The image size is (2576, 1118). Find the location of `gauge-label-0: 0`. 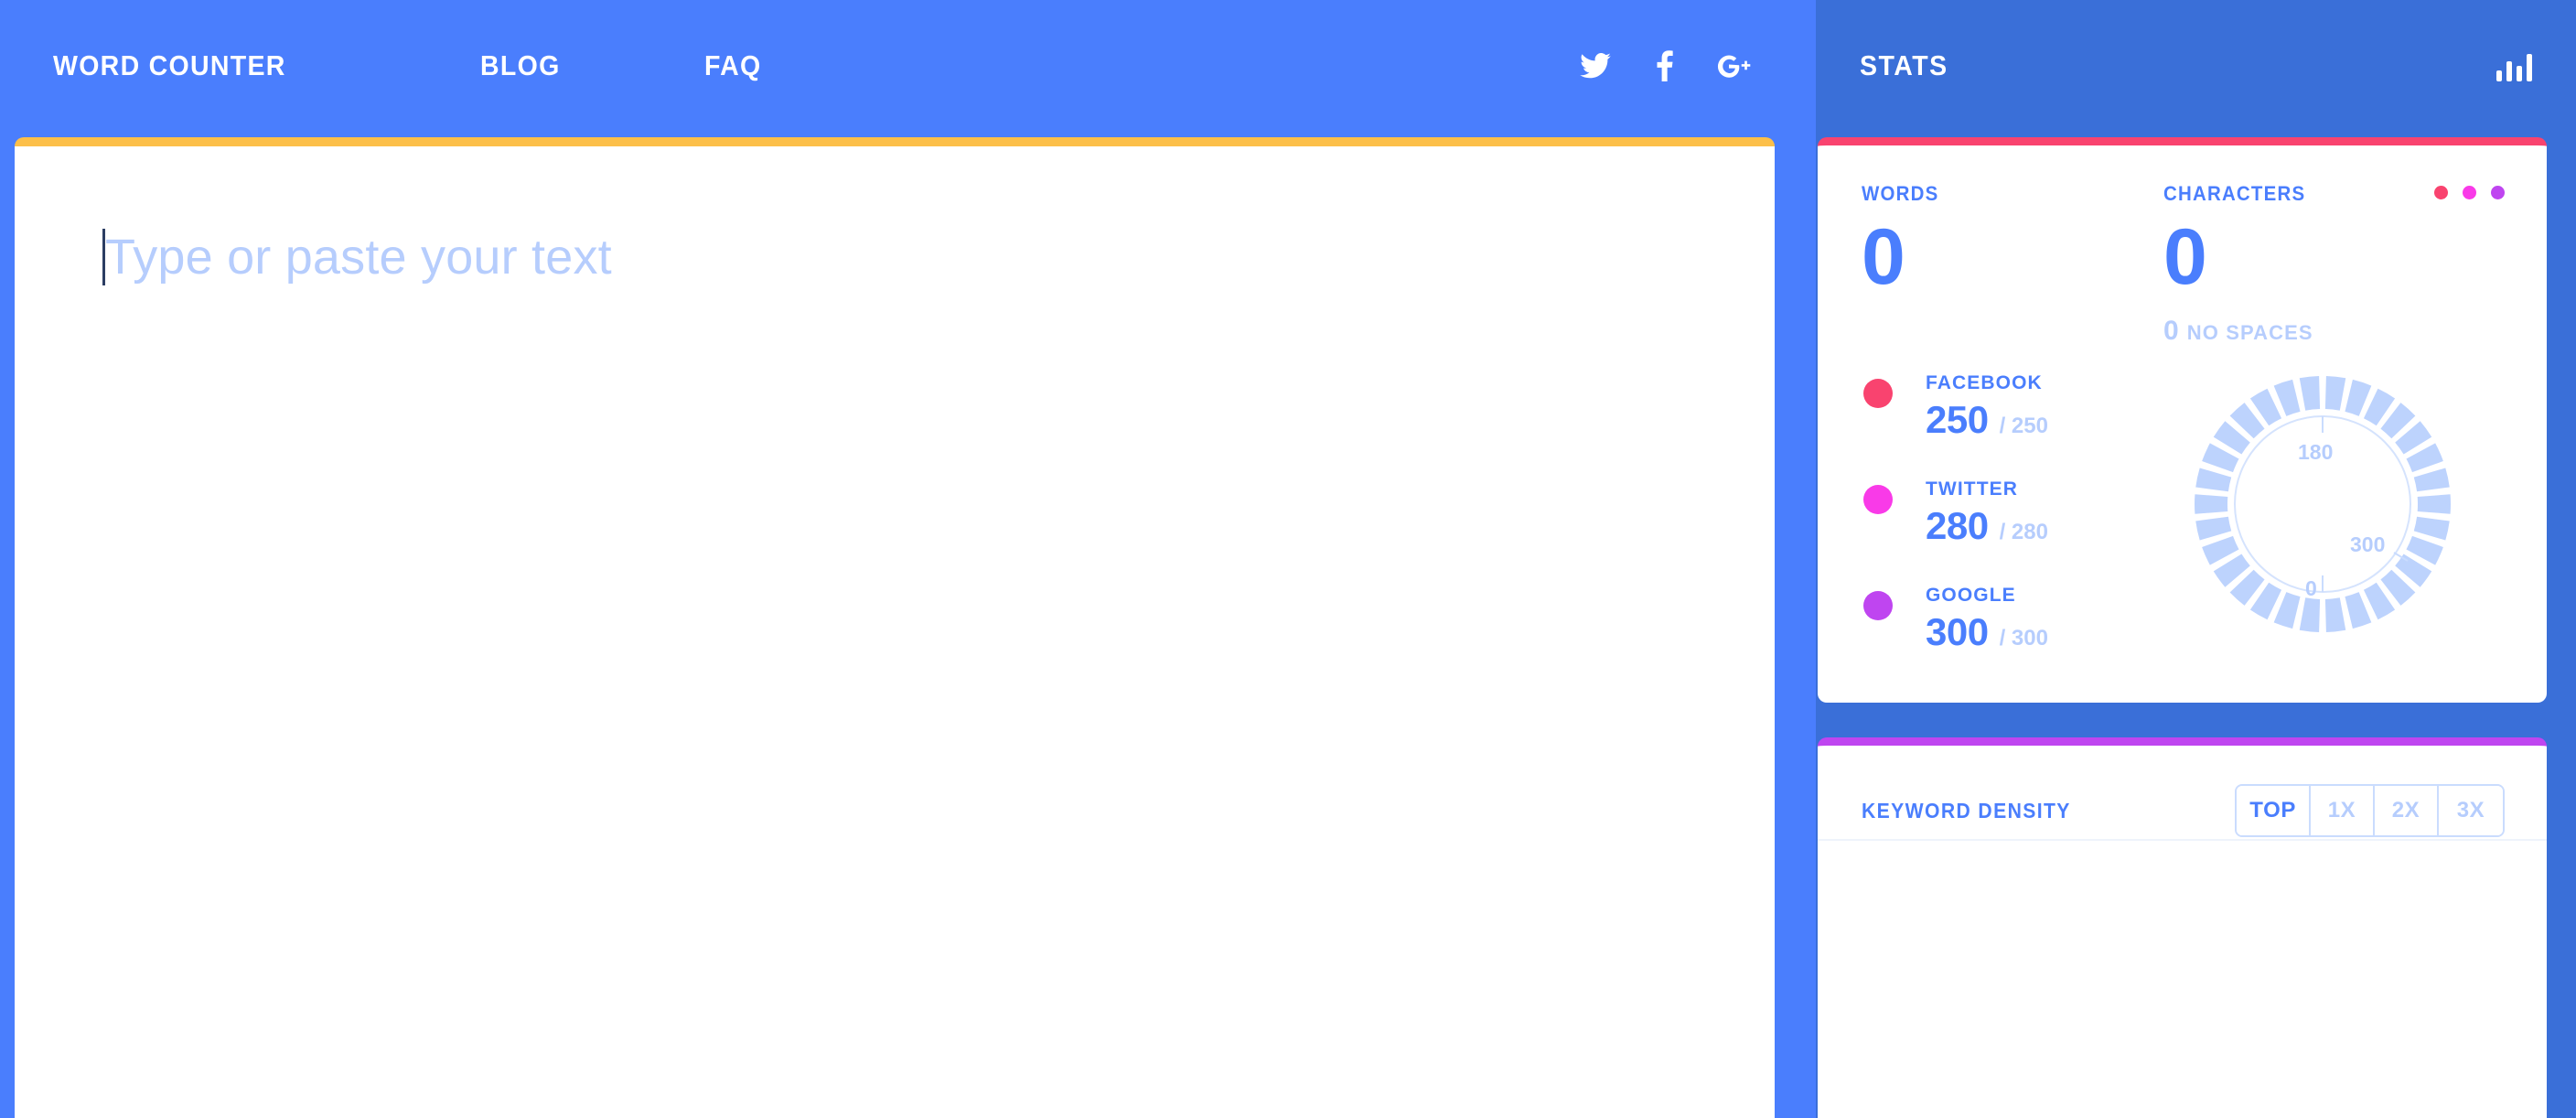

gauge-label-0: 0 is located at coordinates (2311, 588).